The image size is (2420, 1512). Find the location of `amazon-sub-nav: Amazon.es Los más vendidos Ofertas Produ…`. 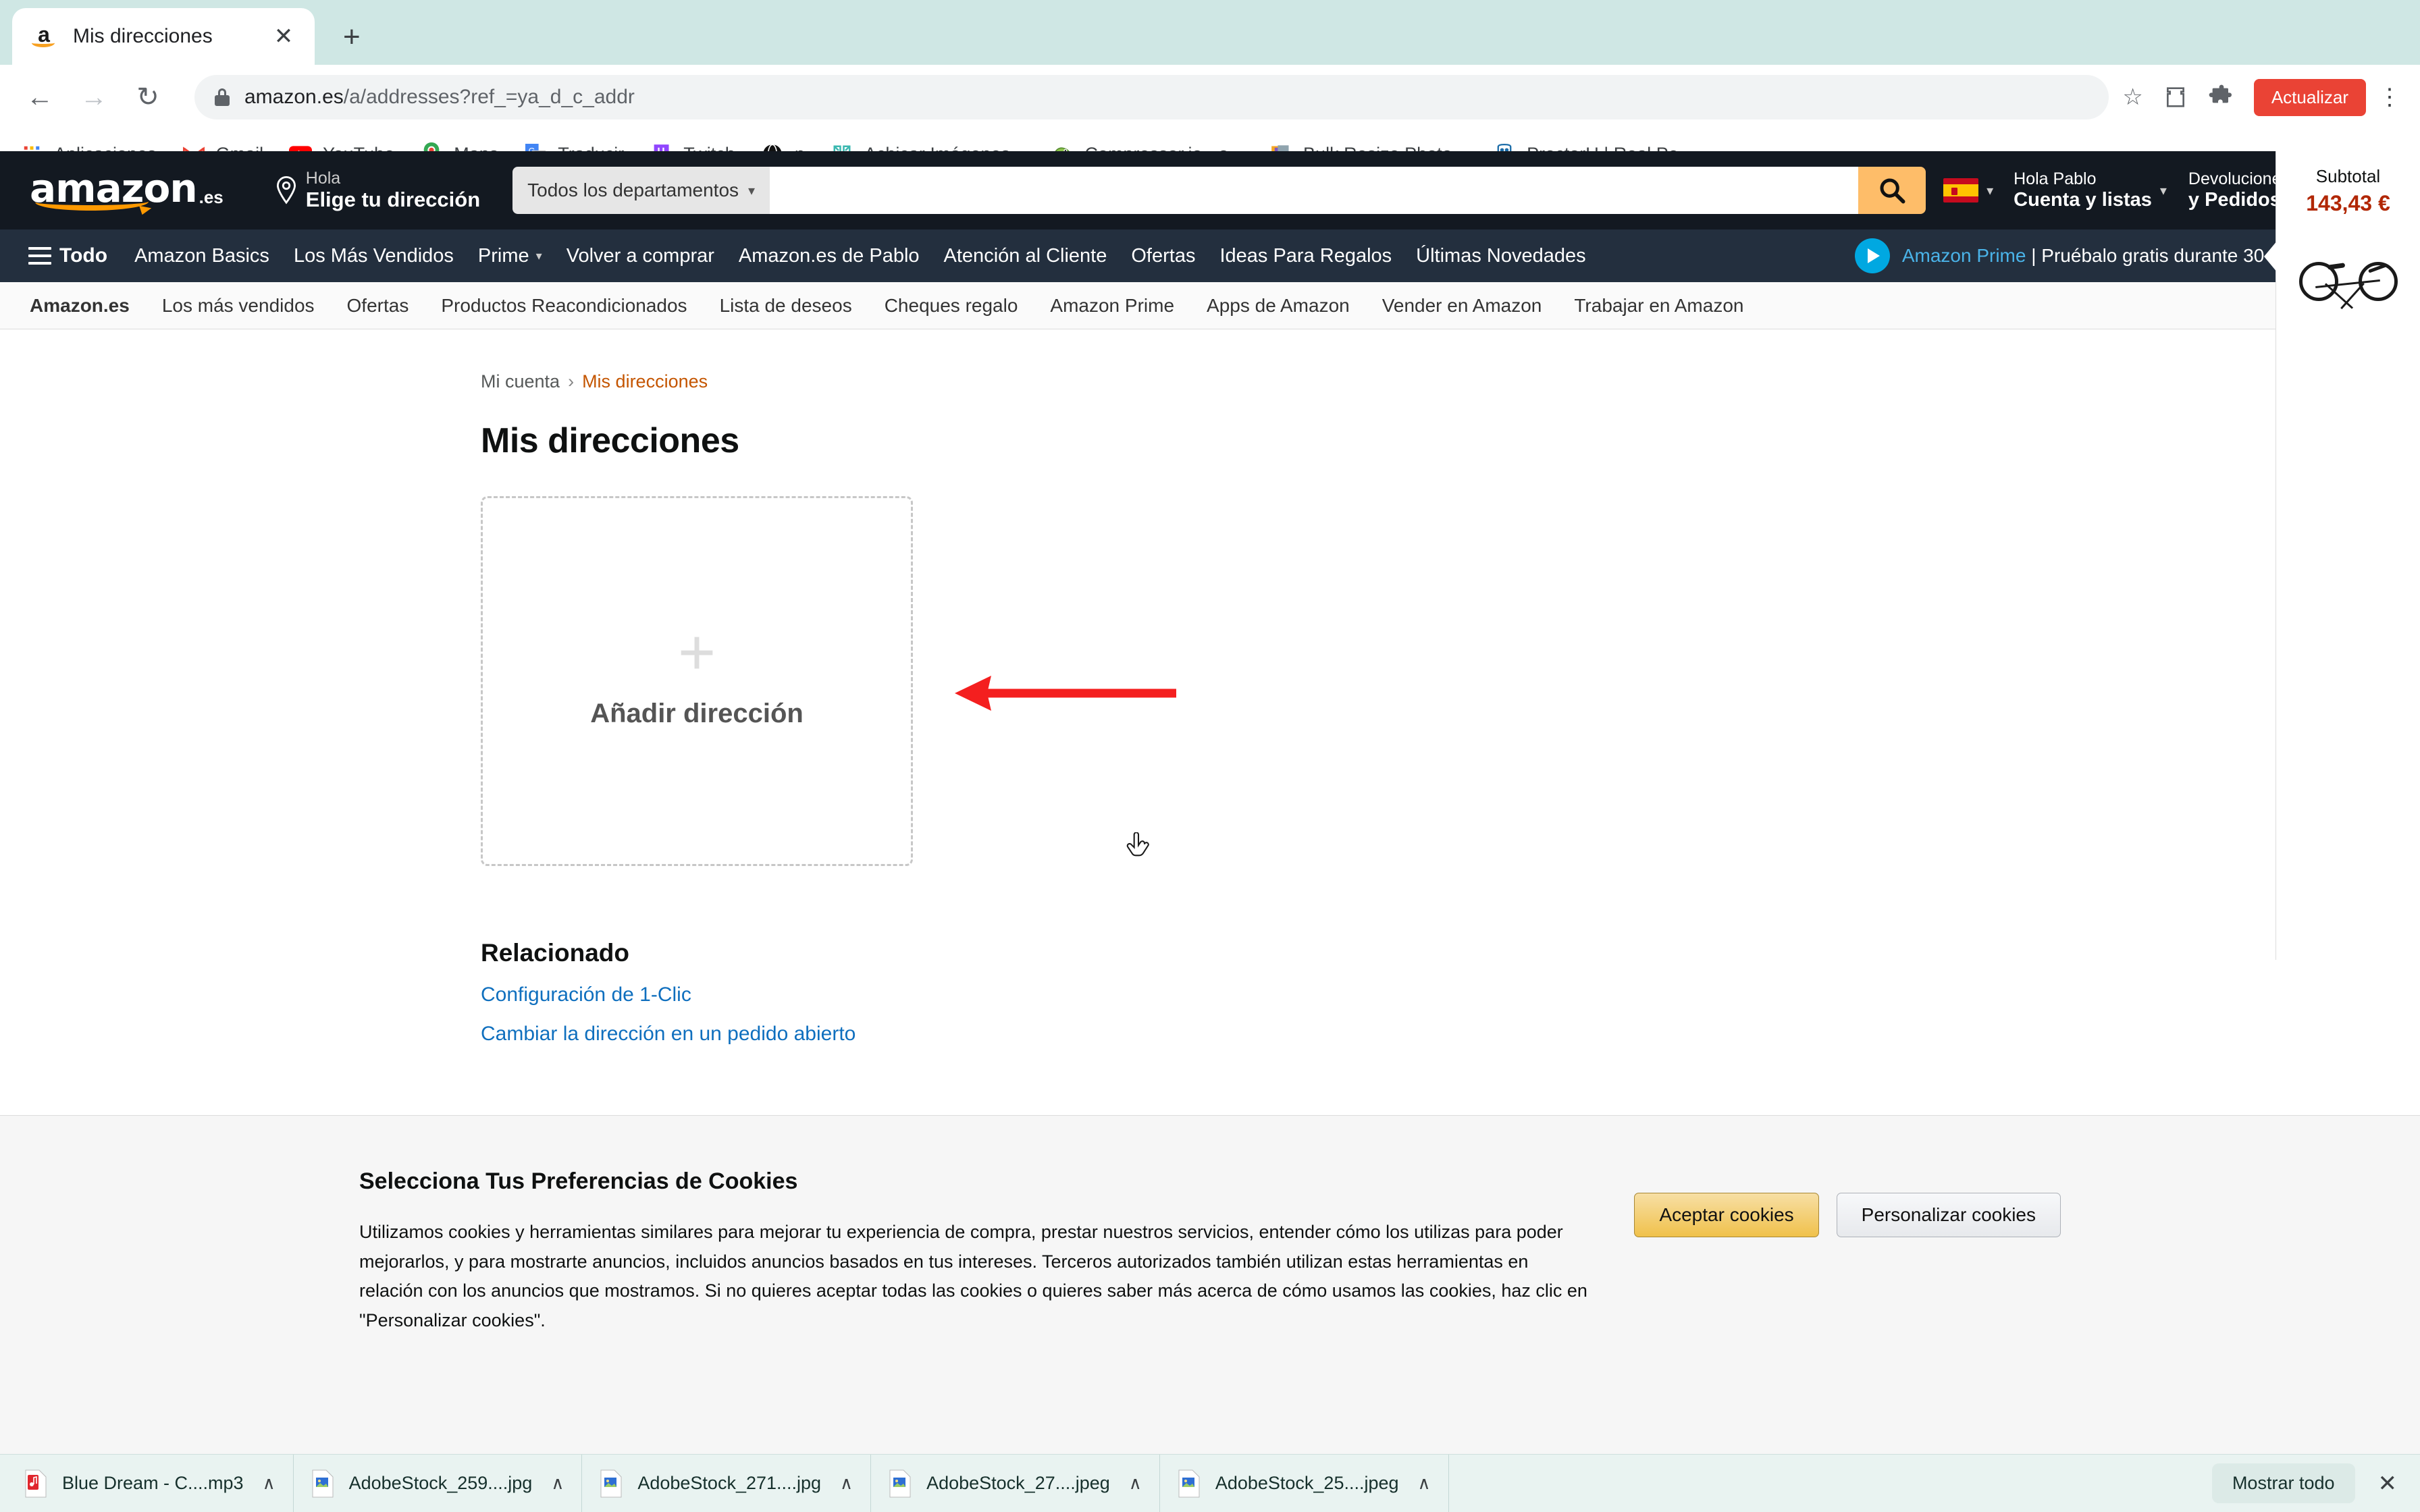

amazon-sub-nav: Amazon.es Los más vendidos Ofertas Produ… is located at coordinates (1210, 305).